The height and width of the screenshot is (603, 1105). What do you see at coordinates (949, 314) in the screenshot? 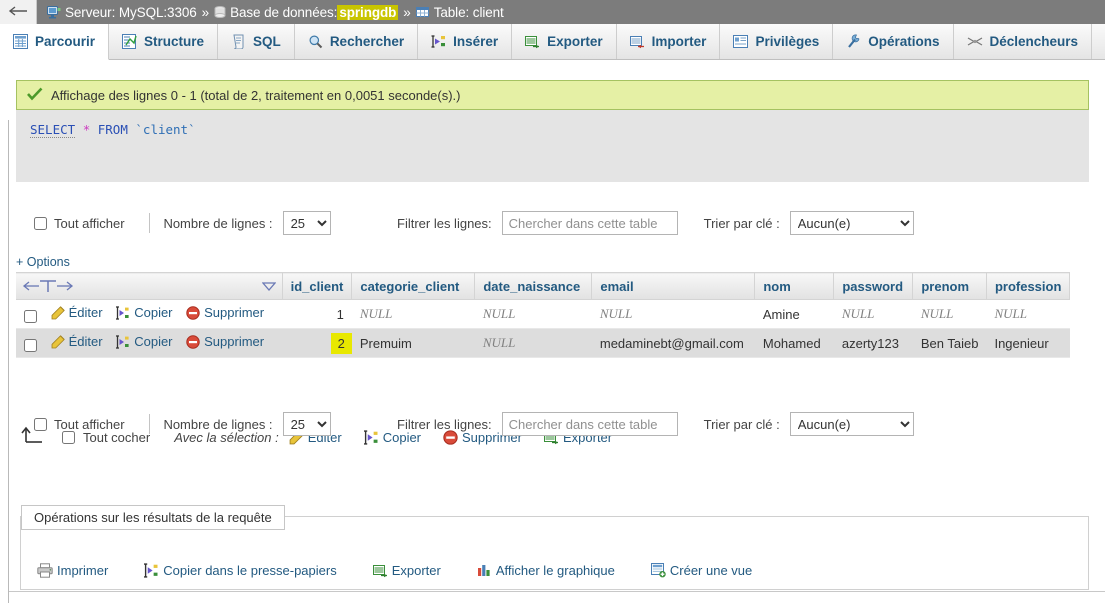
I see `cell-prenom: NULL` at bounding box center [949, 314].